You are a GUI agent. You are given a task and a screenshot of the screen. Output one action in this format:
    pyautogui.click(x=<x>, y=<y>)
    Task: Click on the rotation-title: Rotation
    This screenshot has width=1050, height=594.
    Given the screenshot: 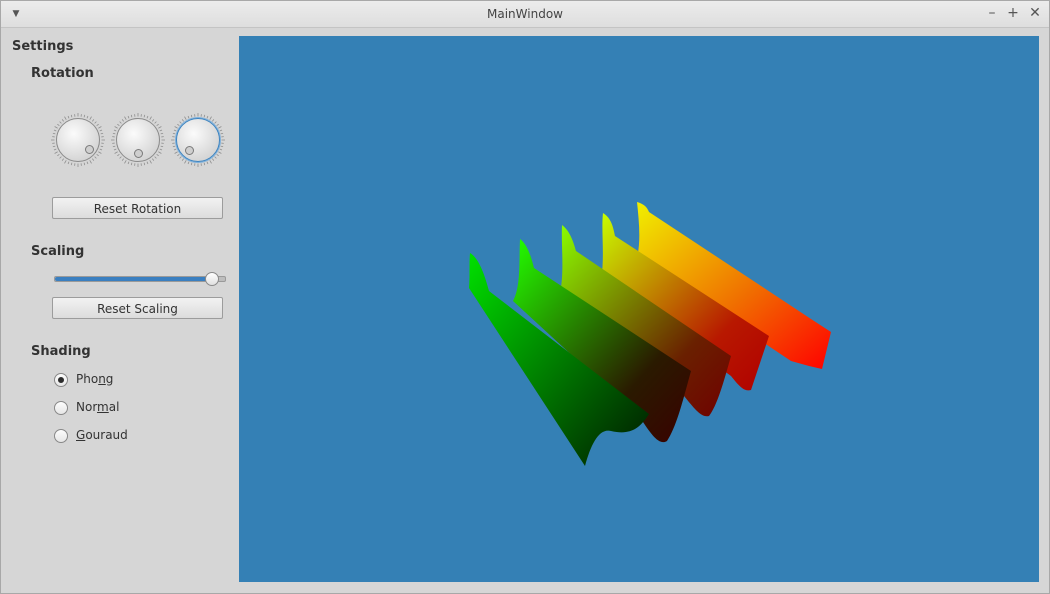 What is the action you would take?
    pyautogui.click(x=62, y=73)
    